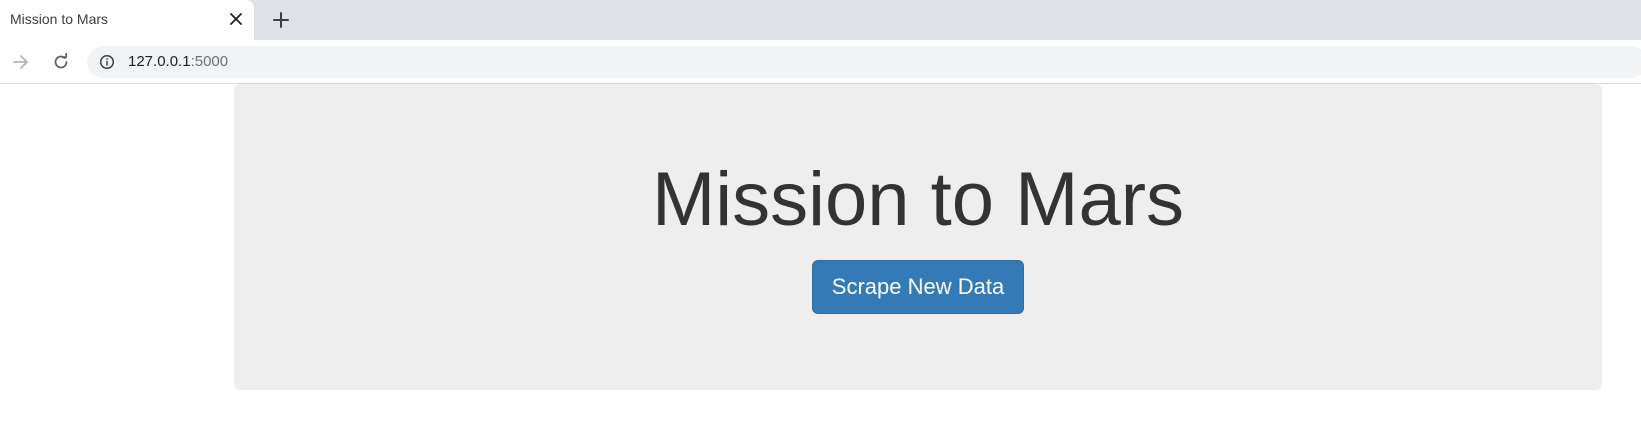  What do you see at coordinates (59, 19) in the screenshot?
I see `tab-title: Mission to Mars` at bounding box center [59, 19].